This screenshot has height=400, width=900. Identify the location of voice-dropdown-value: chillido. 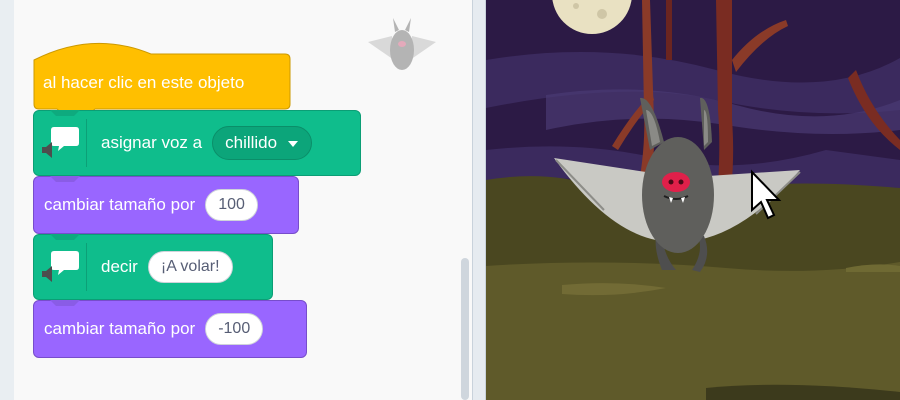
(251, 142).